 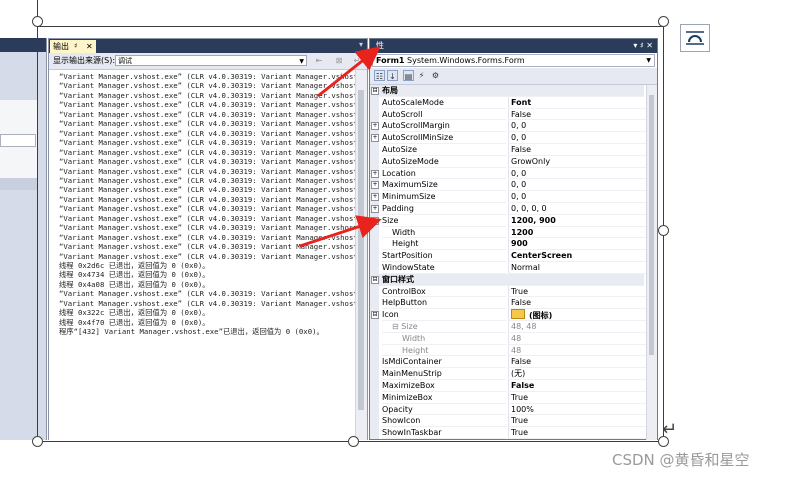 What do you see at coordinates (670, 429) in the screenshot?
I see `return-arrow-icon: ↵` at bounding box center [670, 429].